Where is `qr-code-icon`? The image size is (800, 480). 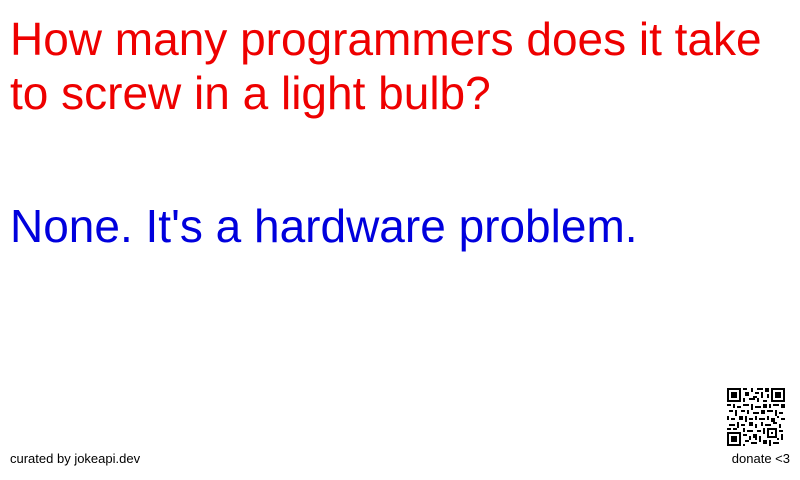
qr-code-icon is located at coordinates (756, 417).